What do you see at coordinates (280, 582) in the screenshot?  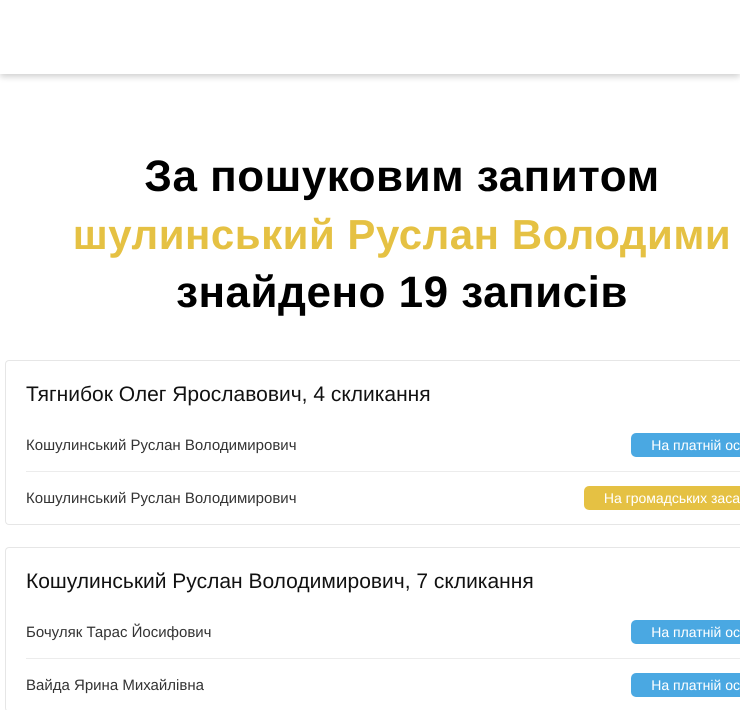 I see `card-title: Кошулинський Руслан Володимирович, 7 скликання` at bounding box center [280, 582].